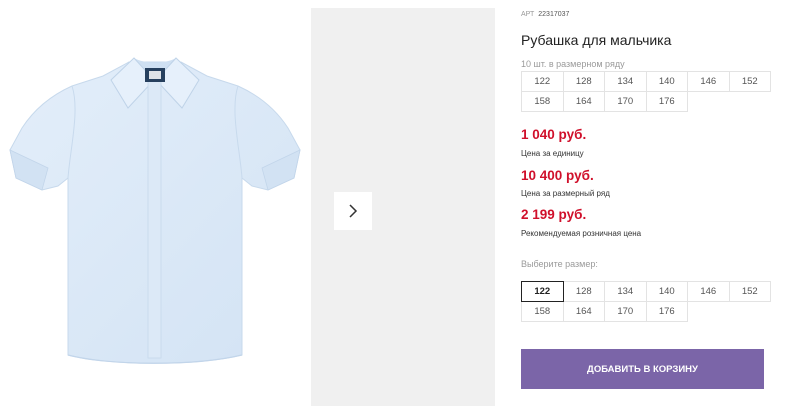  What do you see at coordinates (557, 175) in the screenshot?
I see `pack-price: 10 400 руб.` at bounding box center [557, 175].